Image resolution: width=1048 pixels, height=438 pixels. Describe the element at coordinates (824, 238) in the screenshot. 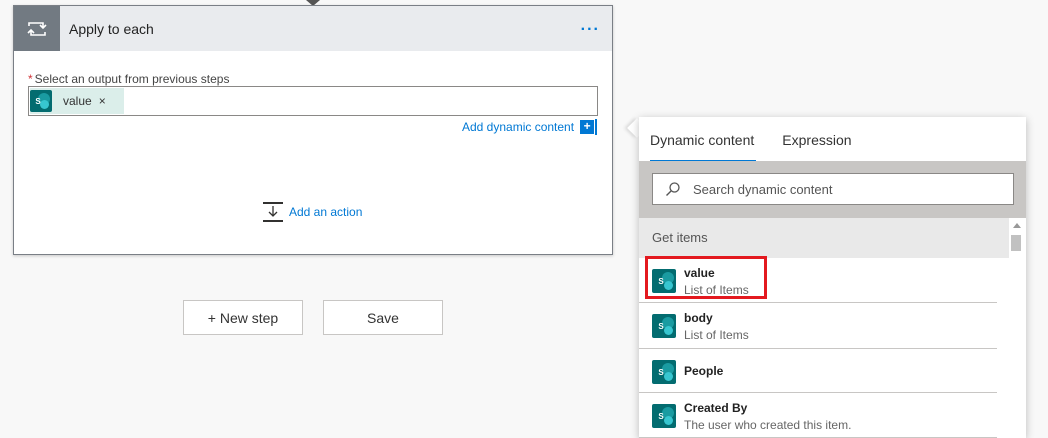

I see `group-header-get-items: Get items` at that location.